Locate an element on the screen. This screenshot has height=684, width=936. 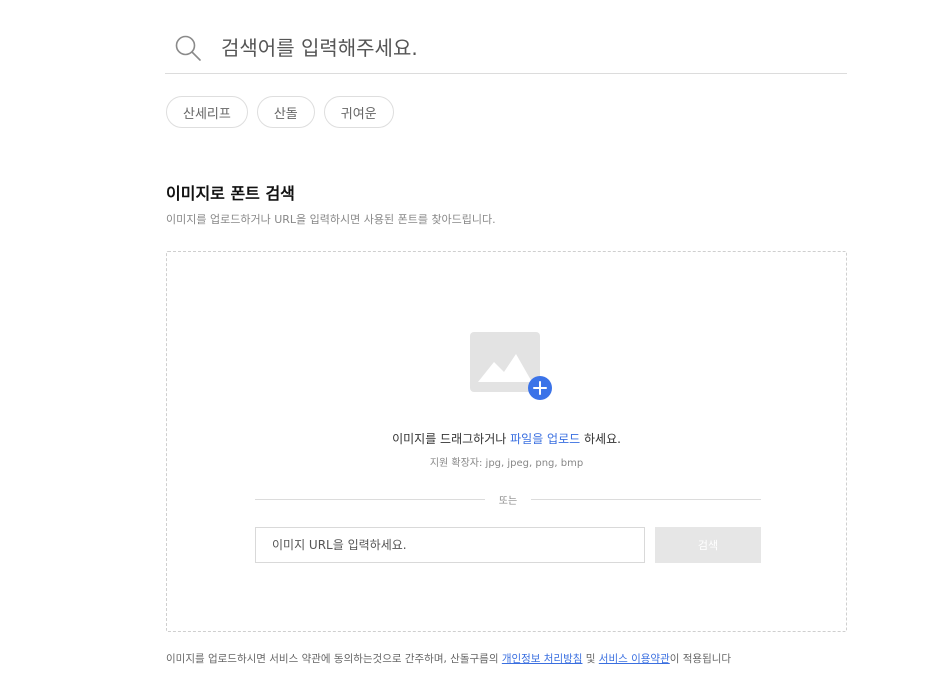
upload-file-link: 파일을 업로드 is located at coordinates (545, 439).